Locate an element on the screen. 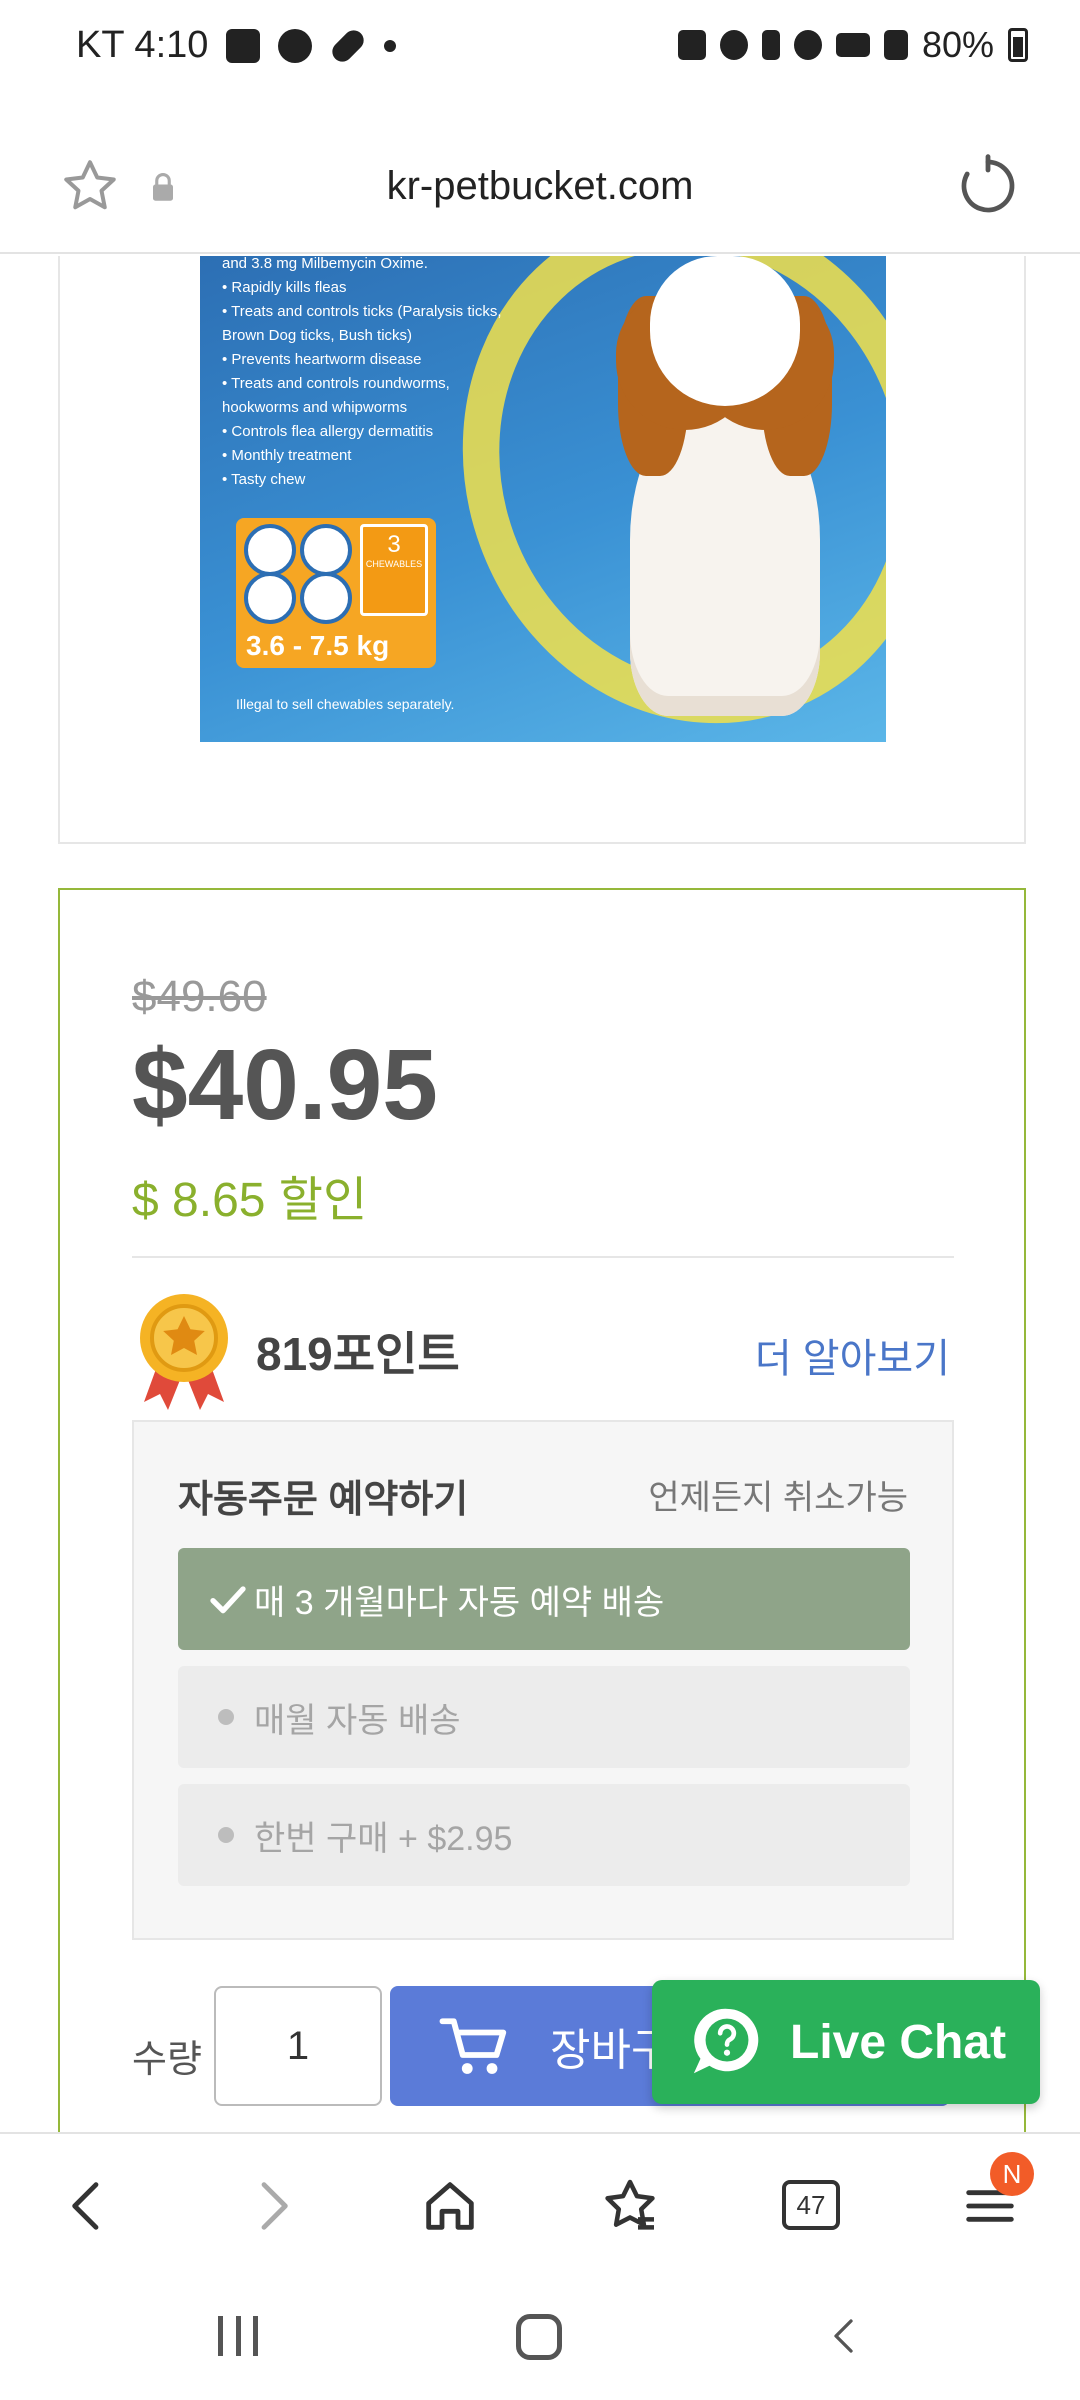  discount-amount: $ 8.65 할인 is located at coordinates (250, 1200).